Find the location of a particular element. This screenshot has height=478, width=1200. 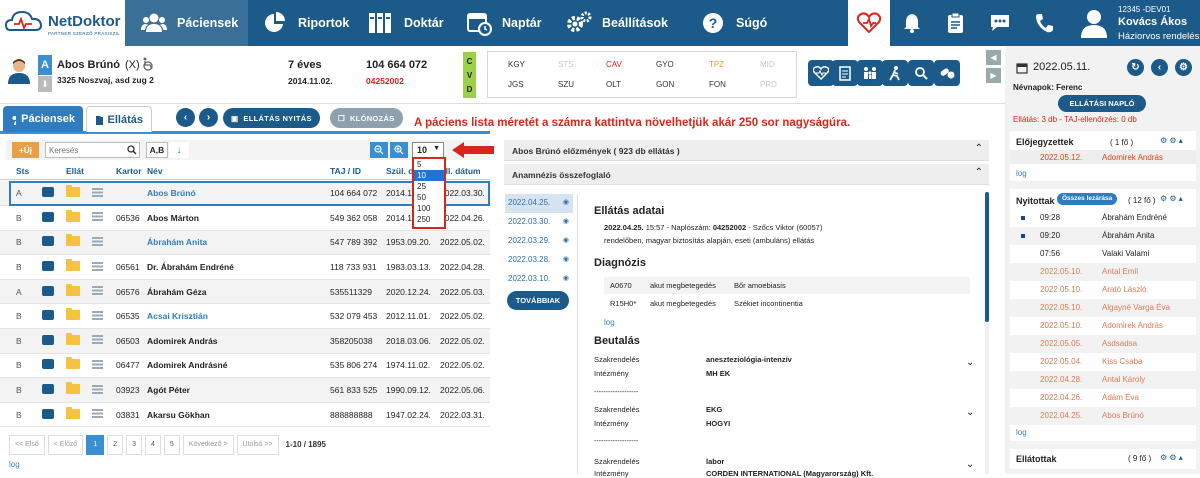

nav-help: ? Súgó is located at coordinates (740, 23).